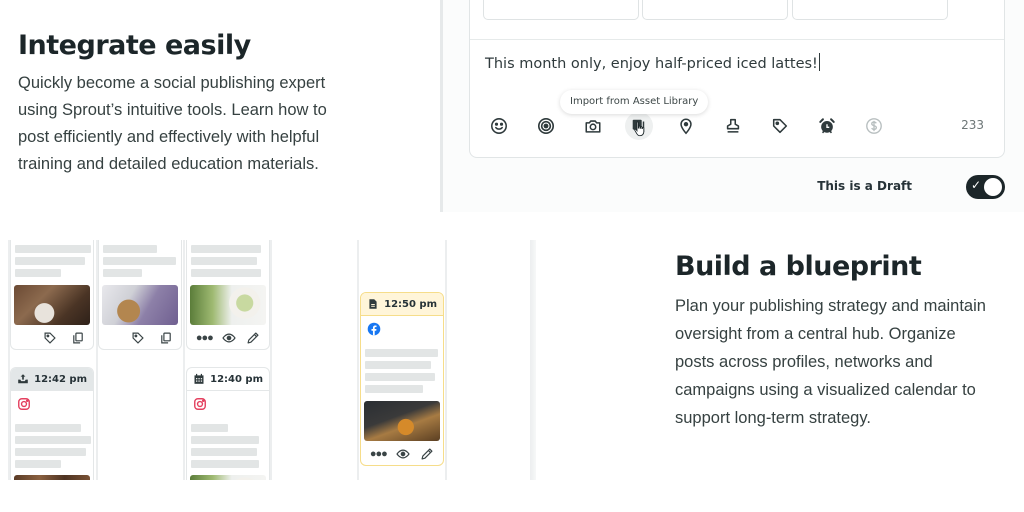  I want to click on draft-toggle: ✓, so click(985, 187).